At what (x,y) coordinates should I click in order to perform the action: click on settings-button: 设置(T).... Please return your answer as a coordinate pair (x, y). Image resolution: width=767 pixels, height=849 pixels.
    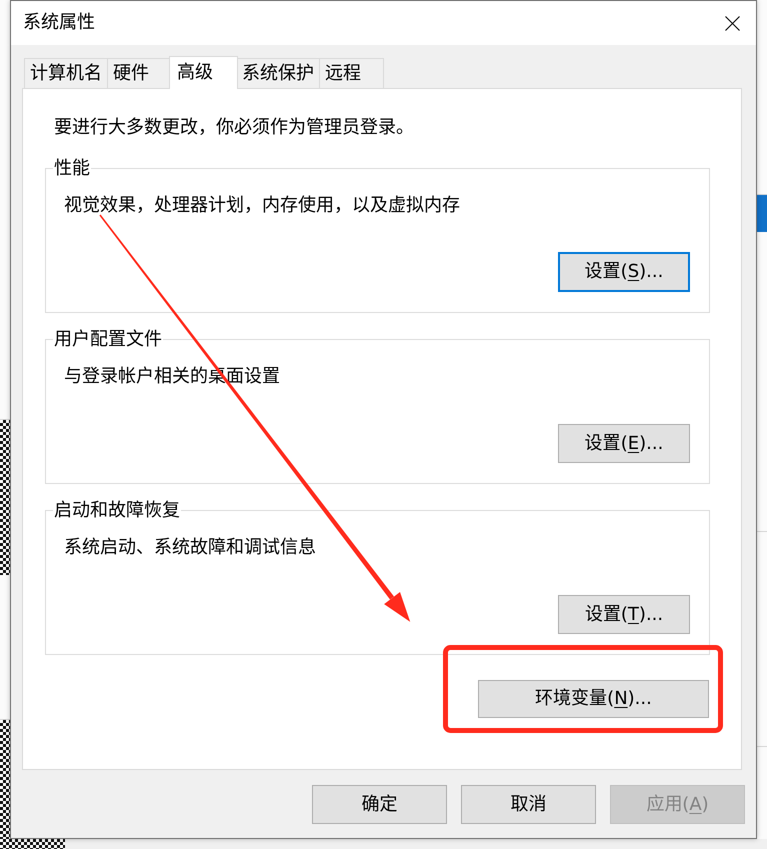
    Looking at the image, I should click on (624, 614).